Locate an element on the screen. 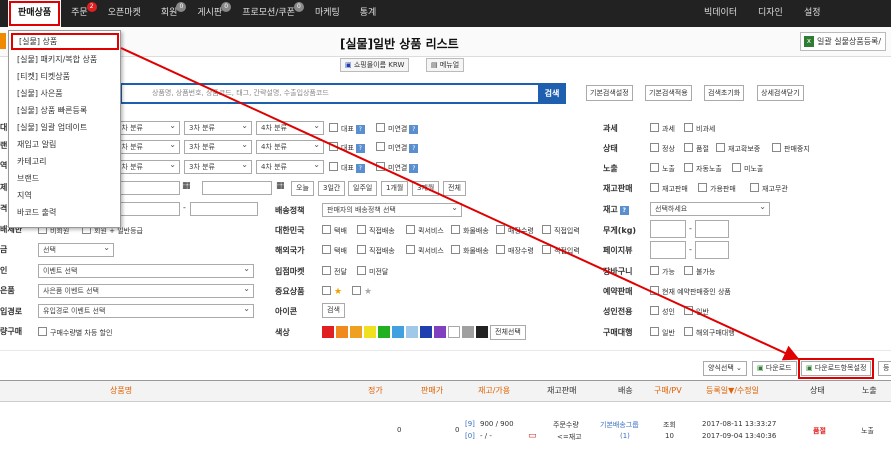  search-reset-button: 검색초기화 is located at coordinates (724, 93).